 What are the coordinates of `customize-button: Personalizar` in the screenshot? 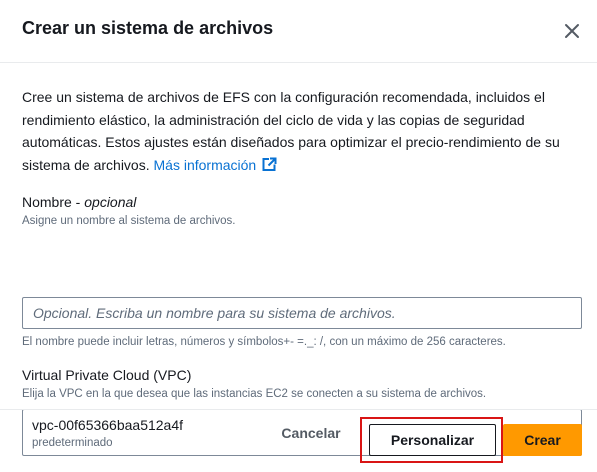 It's located at (432, 440).